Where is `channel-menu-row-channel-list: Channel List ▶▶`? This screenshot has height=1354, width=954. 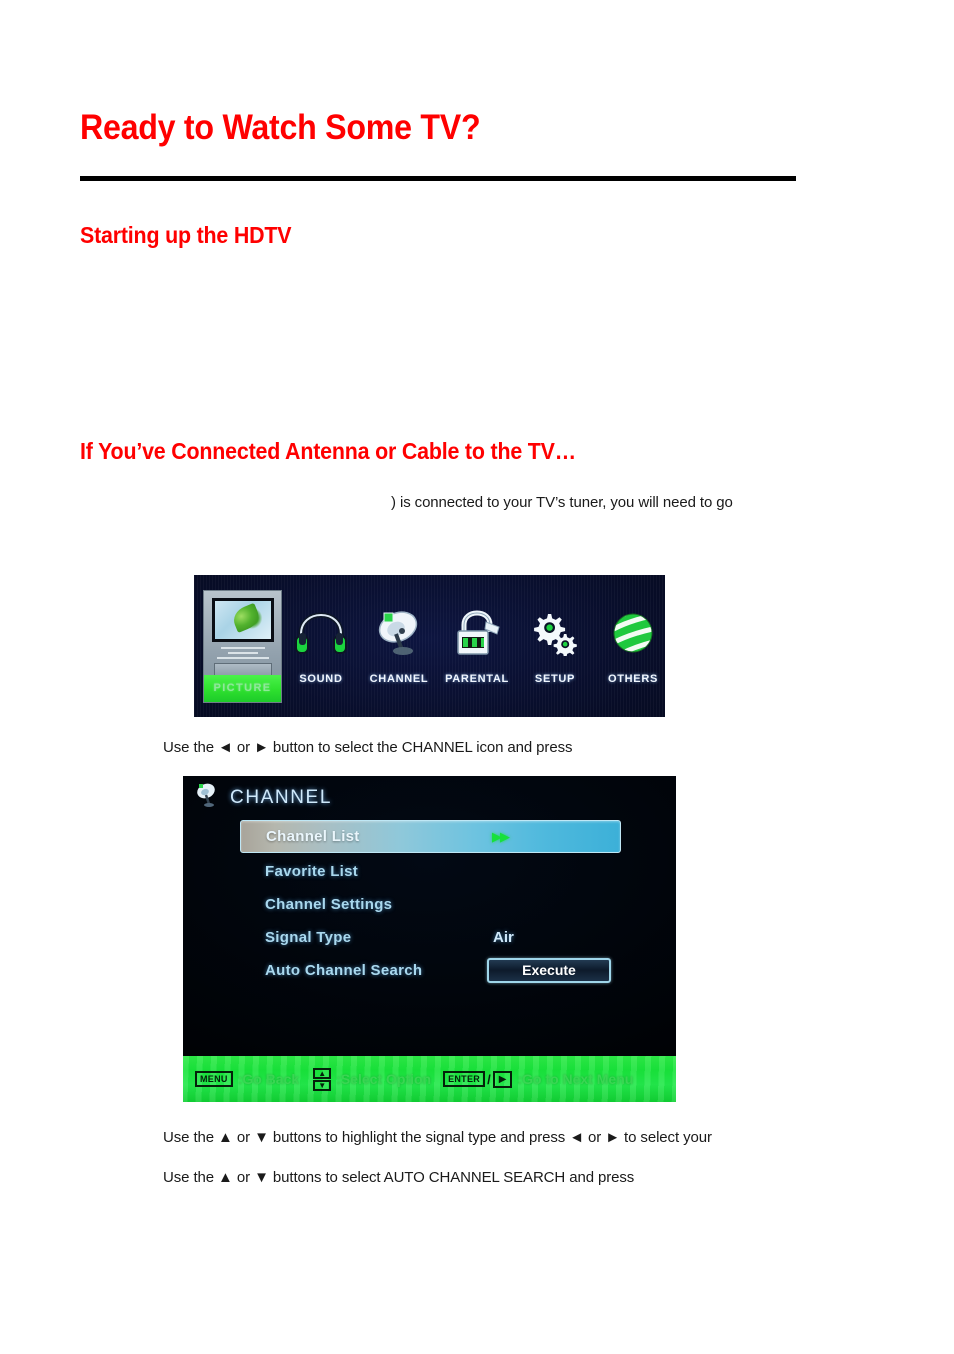 channel-menu-row-channel-list: Channel List ▶▶ is located at coordinates (430, 836).